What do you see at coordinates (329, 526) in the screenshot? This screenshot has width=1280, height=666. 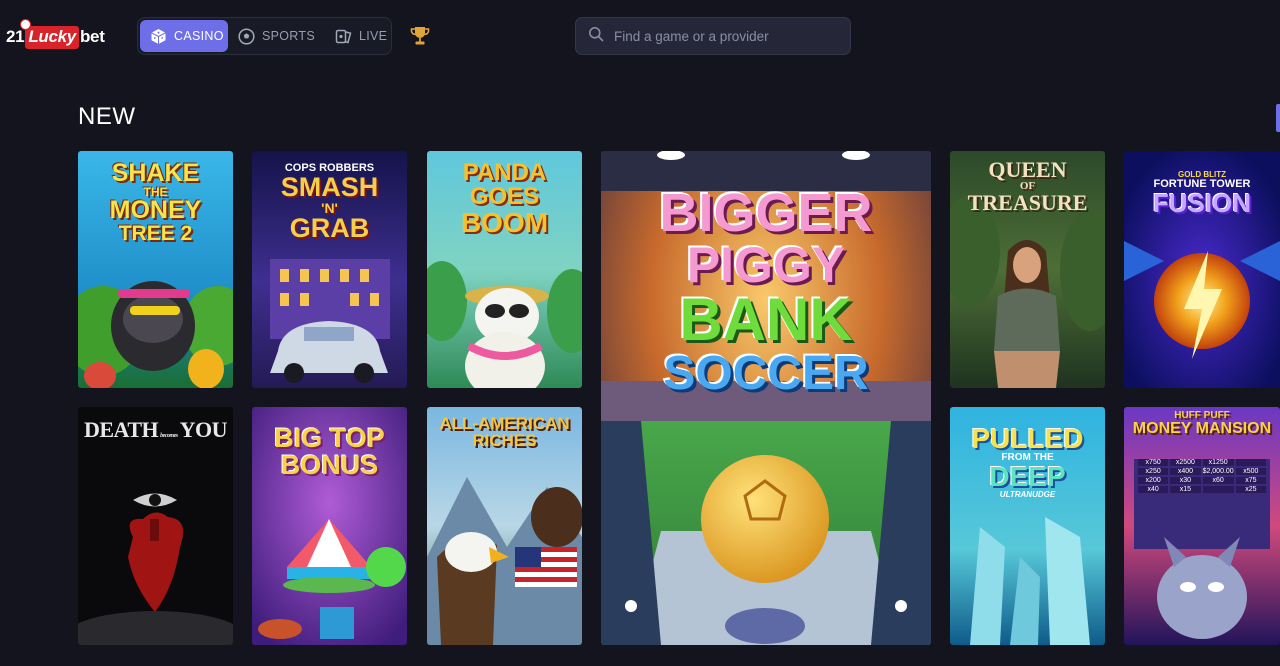 I see `game-tile-big-top-bonus: BIG TOP BONUS` at bounding box center [329, 526].